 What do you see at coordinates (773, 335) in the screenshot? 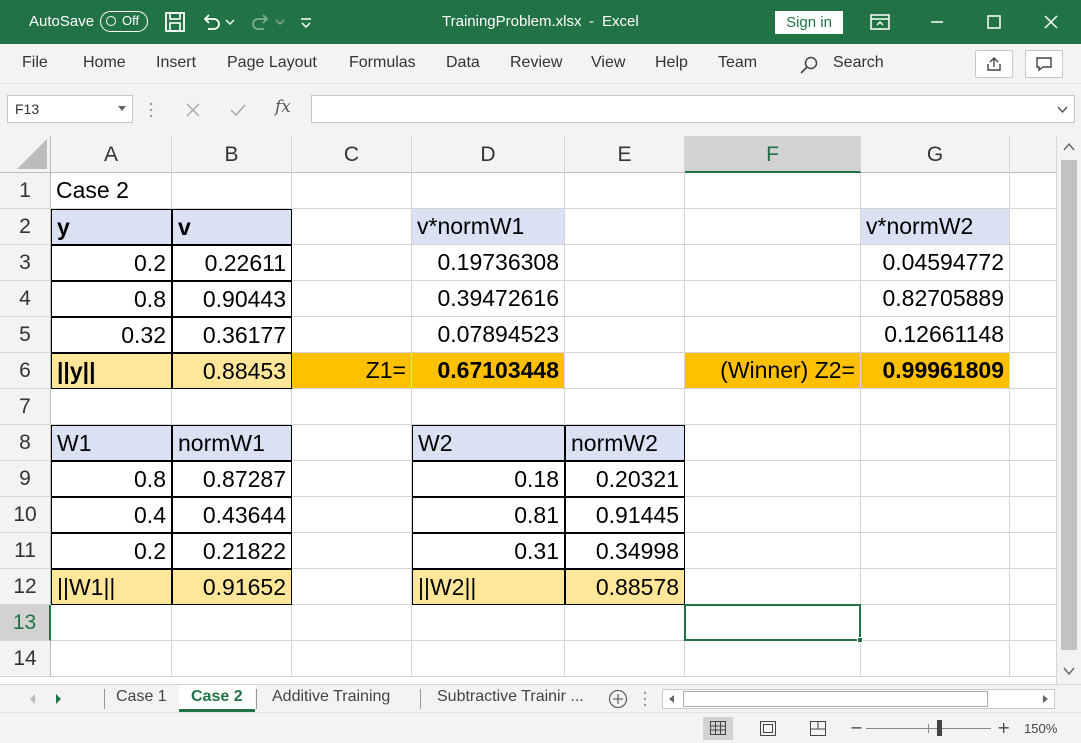
I see `cell-f5` at bounding box center [773, 335].